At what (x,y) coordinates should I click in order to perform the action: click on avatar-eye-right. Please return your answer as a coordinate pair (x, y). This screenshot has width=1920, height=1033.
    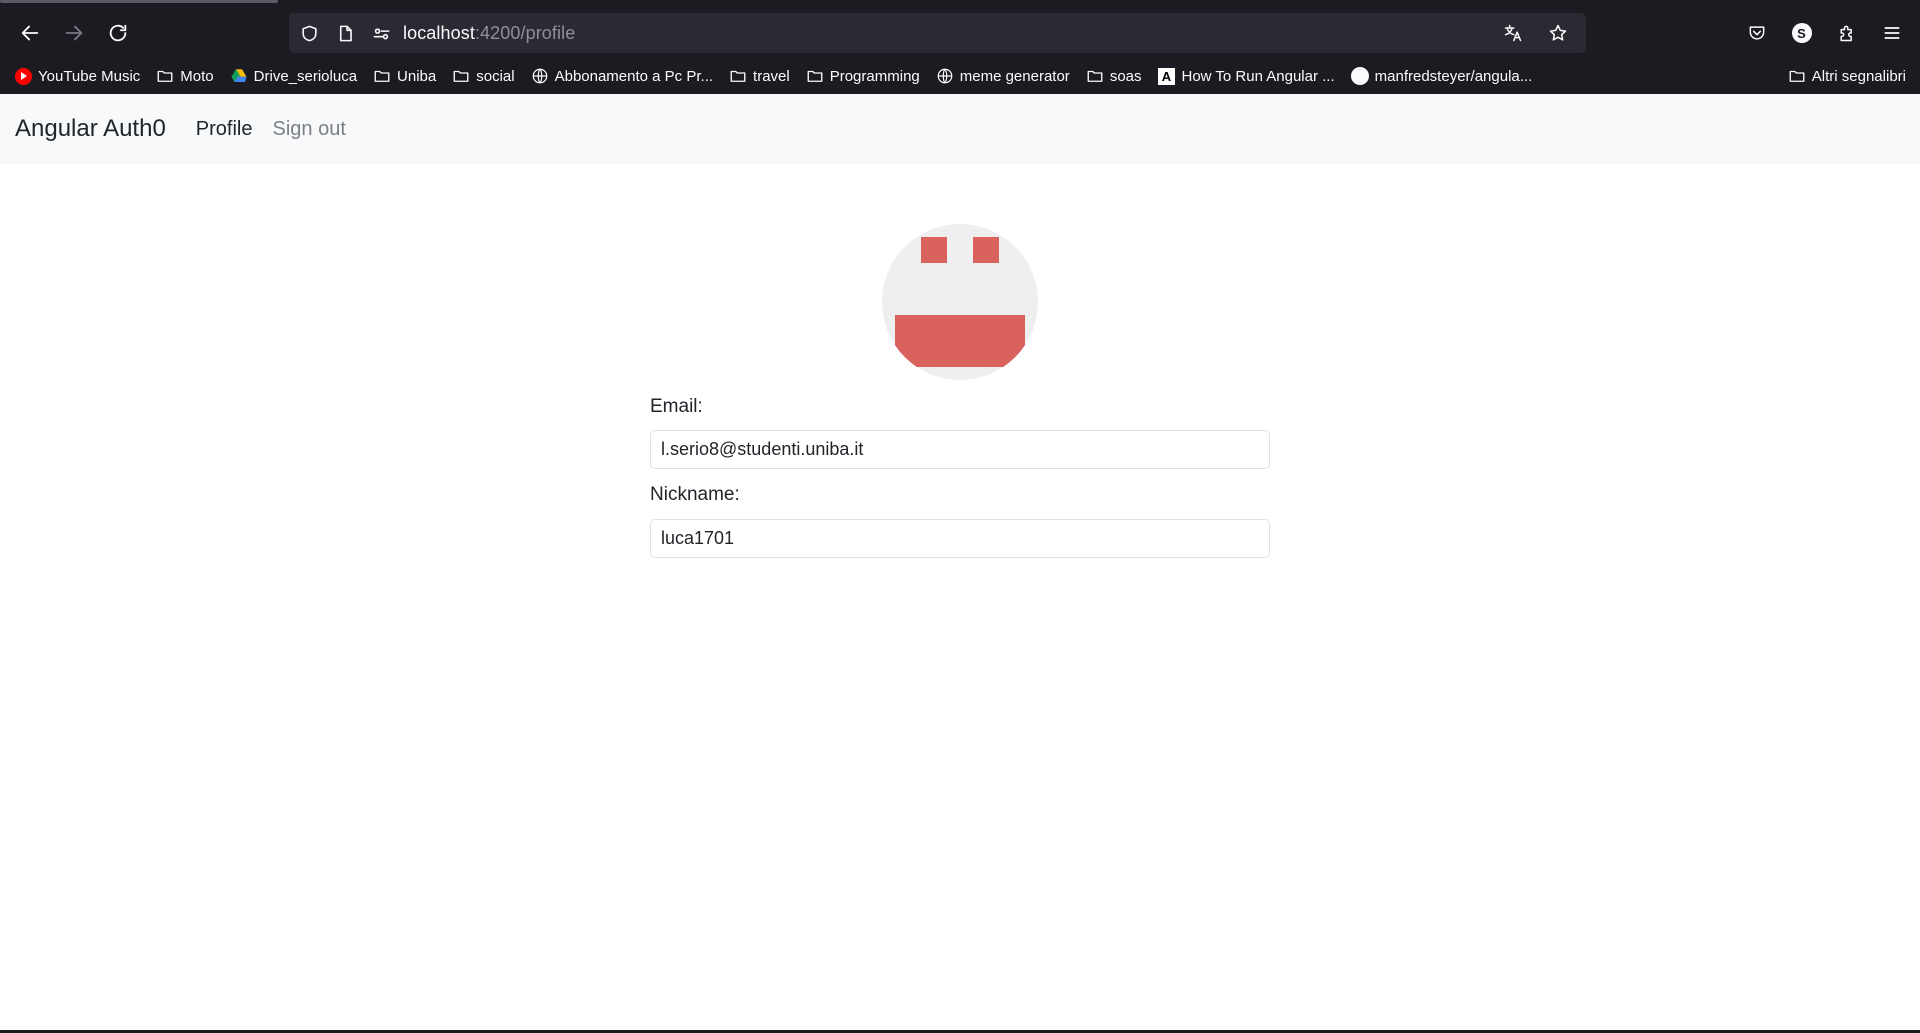
    Looking at the image, I should click on (986, 250).